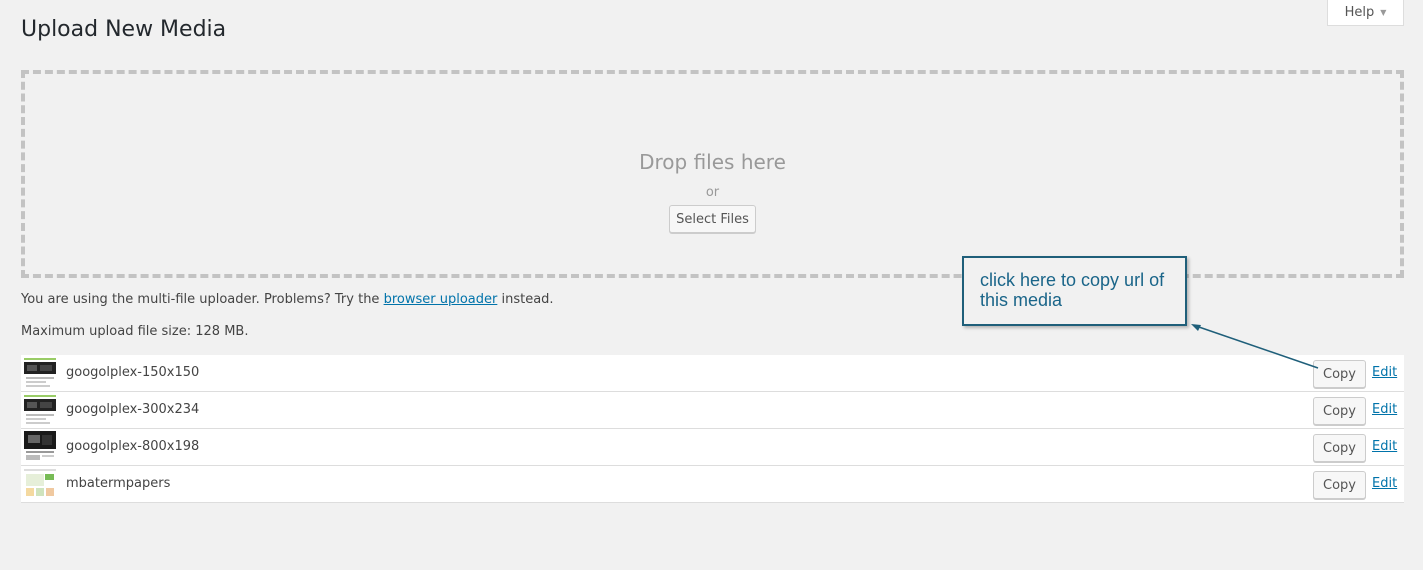  I want to click on uploader-info-suffix: instead., so click(525, 299).